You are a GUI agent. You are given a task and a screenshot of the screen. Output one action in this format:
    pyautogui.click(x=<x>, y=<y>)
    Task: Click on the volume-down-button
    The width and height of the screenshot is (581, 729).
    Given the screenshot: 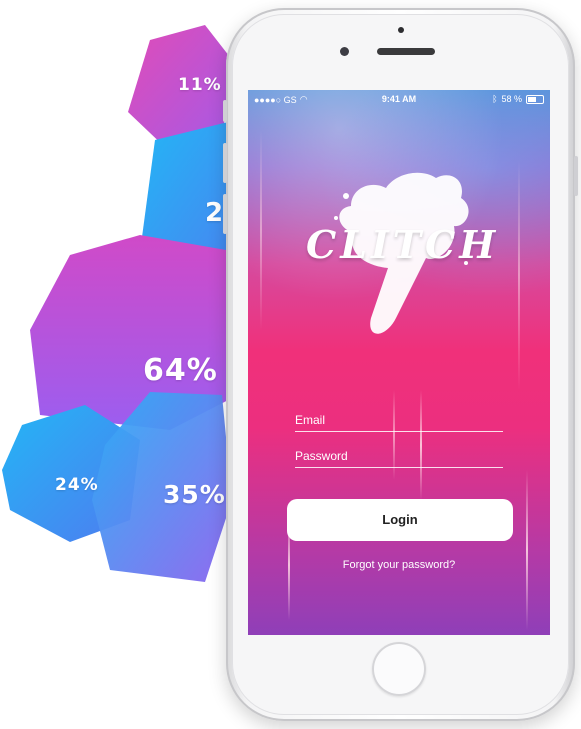 What is the action you would take?
    pyautogui.click(x=225, y=214)
    